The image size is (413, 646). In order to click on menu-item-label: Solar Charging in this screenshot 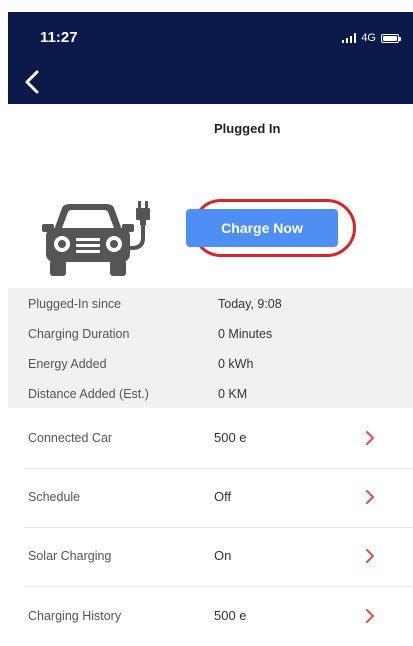, I will do `click(70, 556)`.